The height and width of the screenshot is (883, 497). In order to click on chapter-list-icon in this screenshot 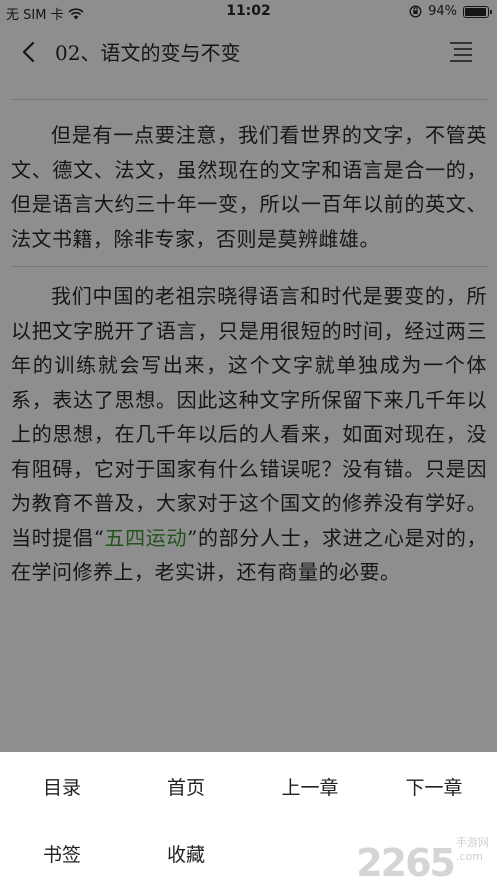, I will do `click(461, 52)`.